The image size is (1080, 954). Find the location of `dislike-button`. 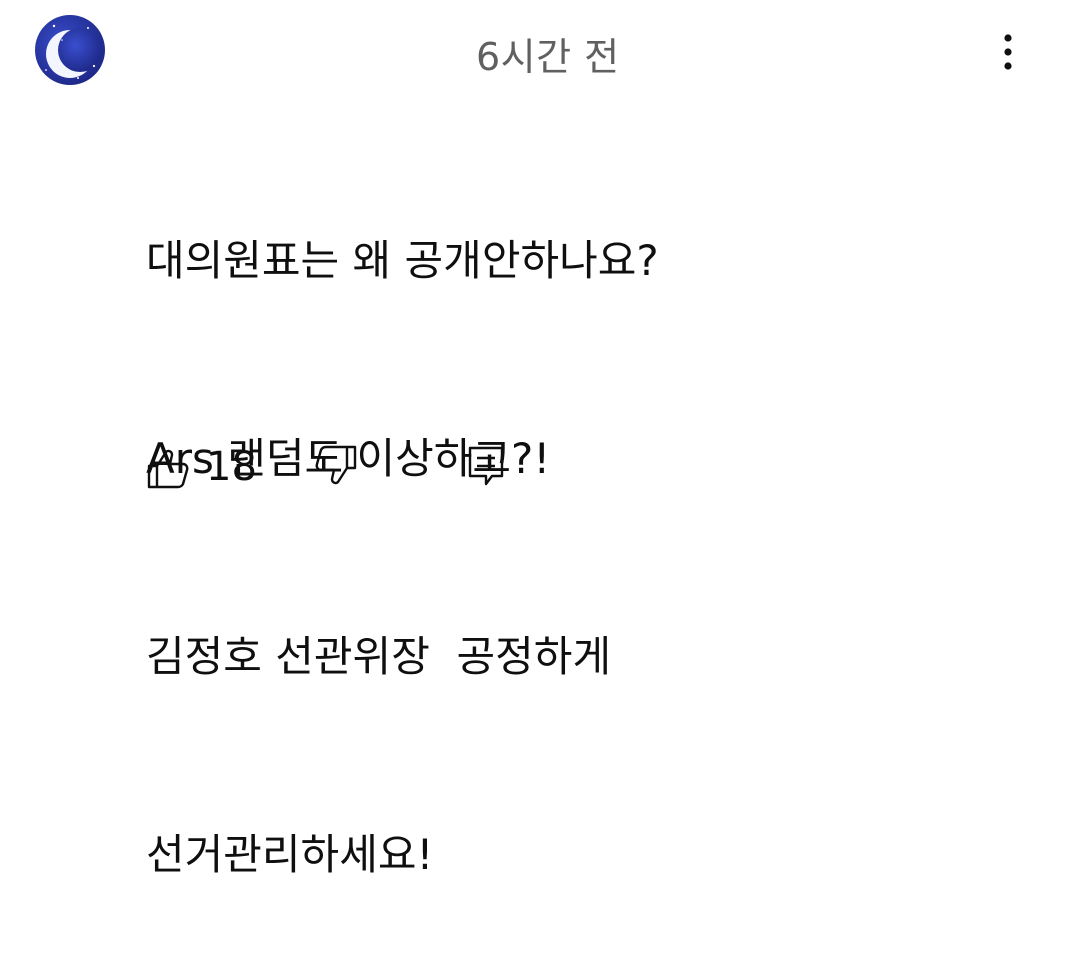

dislike-button is located at coordinates (336, 467).